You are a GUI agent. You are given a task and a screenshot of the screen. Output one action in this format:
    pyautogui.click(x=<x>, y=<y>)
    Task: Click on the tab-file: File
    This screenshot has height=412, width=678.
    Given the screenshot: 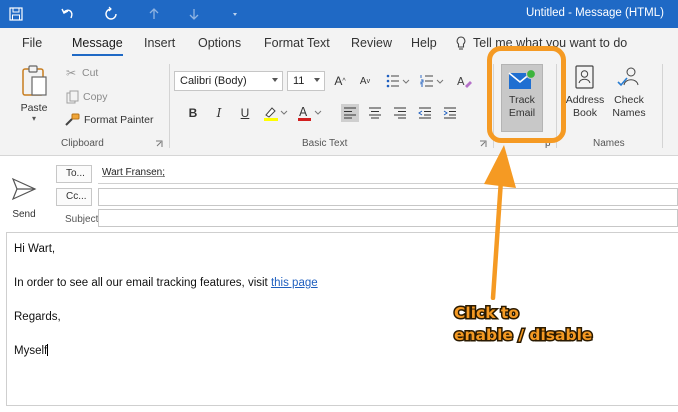 What is the action you would take?
    pyautogui.click(x=32, y=43)
    